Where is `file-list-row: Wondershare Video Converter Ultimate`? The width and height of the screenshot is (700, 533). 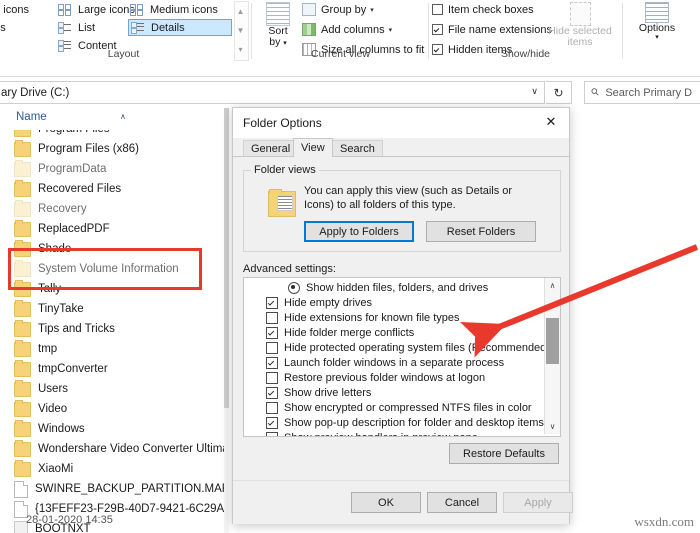
file-list-row: Wondershare Video Converter Ultimate is located at coordinates (114, 449).